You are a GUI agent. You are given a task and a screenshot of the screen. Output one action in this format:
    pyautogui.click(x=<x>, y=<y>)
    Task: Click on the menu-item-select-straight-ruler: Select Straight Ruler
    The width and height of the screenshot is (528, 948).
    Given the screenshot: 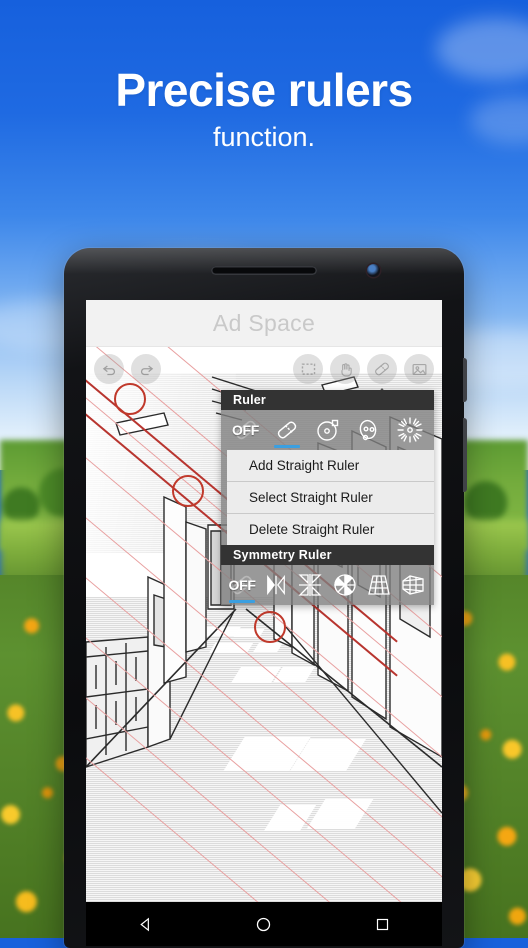 What is the action you would take?
    pyautogui.click(x=330, y=498)
    